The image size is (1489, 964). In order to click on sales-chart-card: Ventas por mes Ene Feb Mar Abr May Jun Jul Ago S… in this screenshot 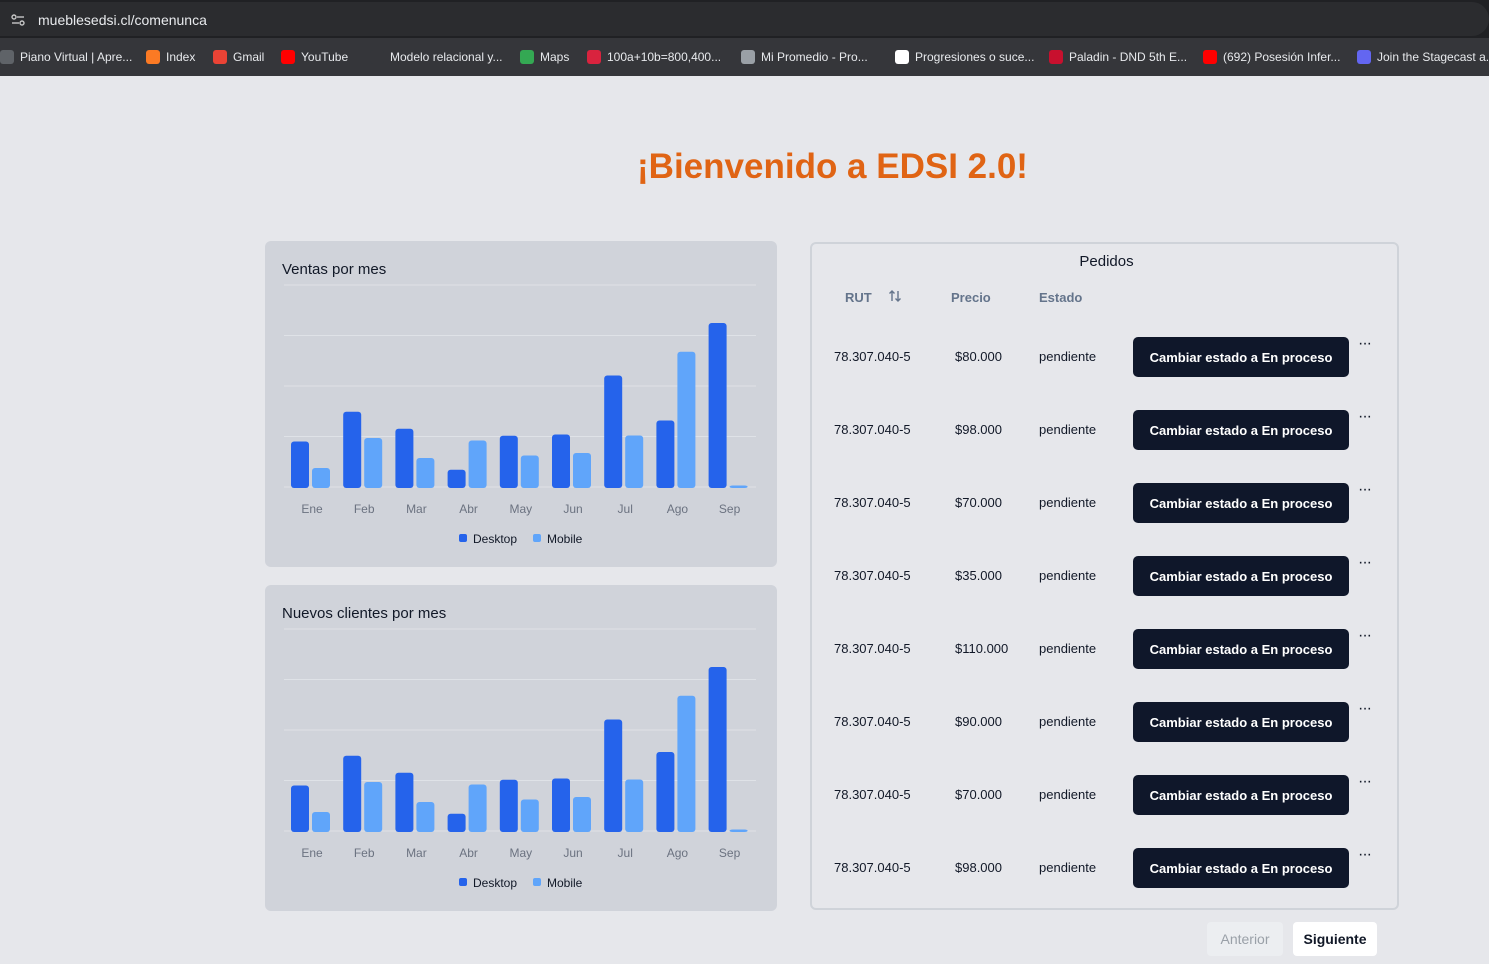, I will do `click(521, 404)`.